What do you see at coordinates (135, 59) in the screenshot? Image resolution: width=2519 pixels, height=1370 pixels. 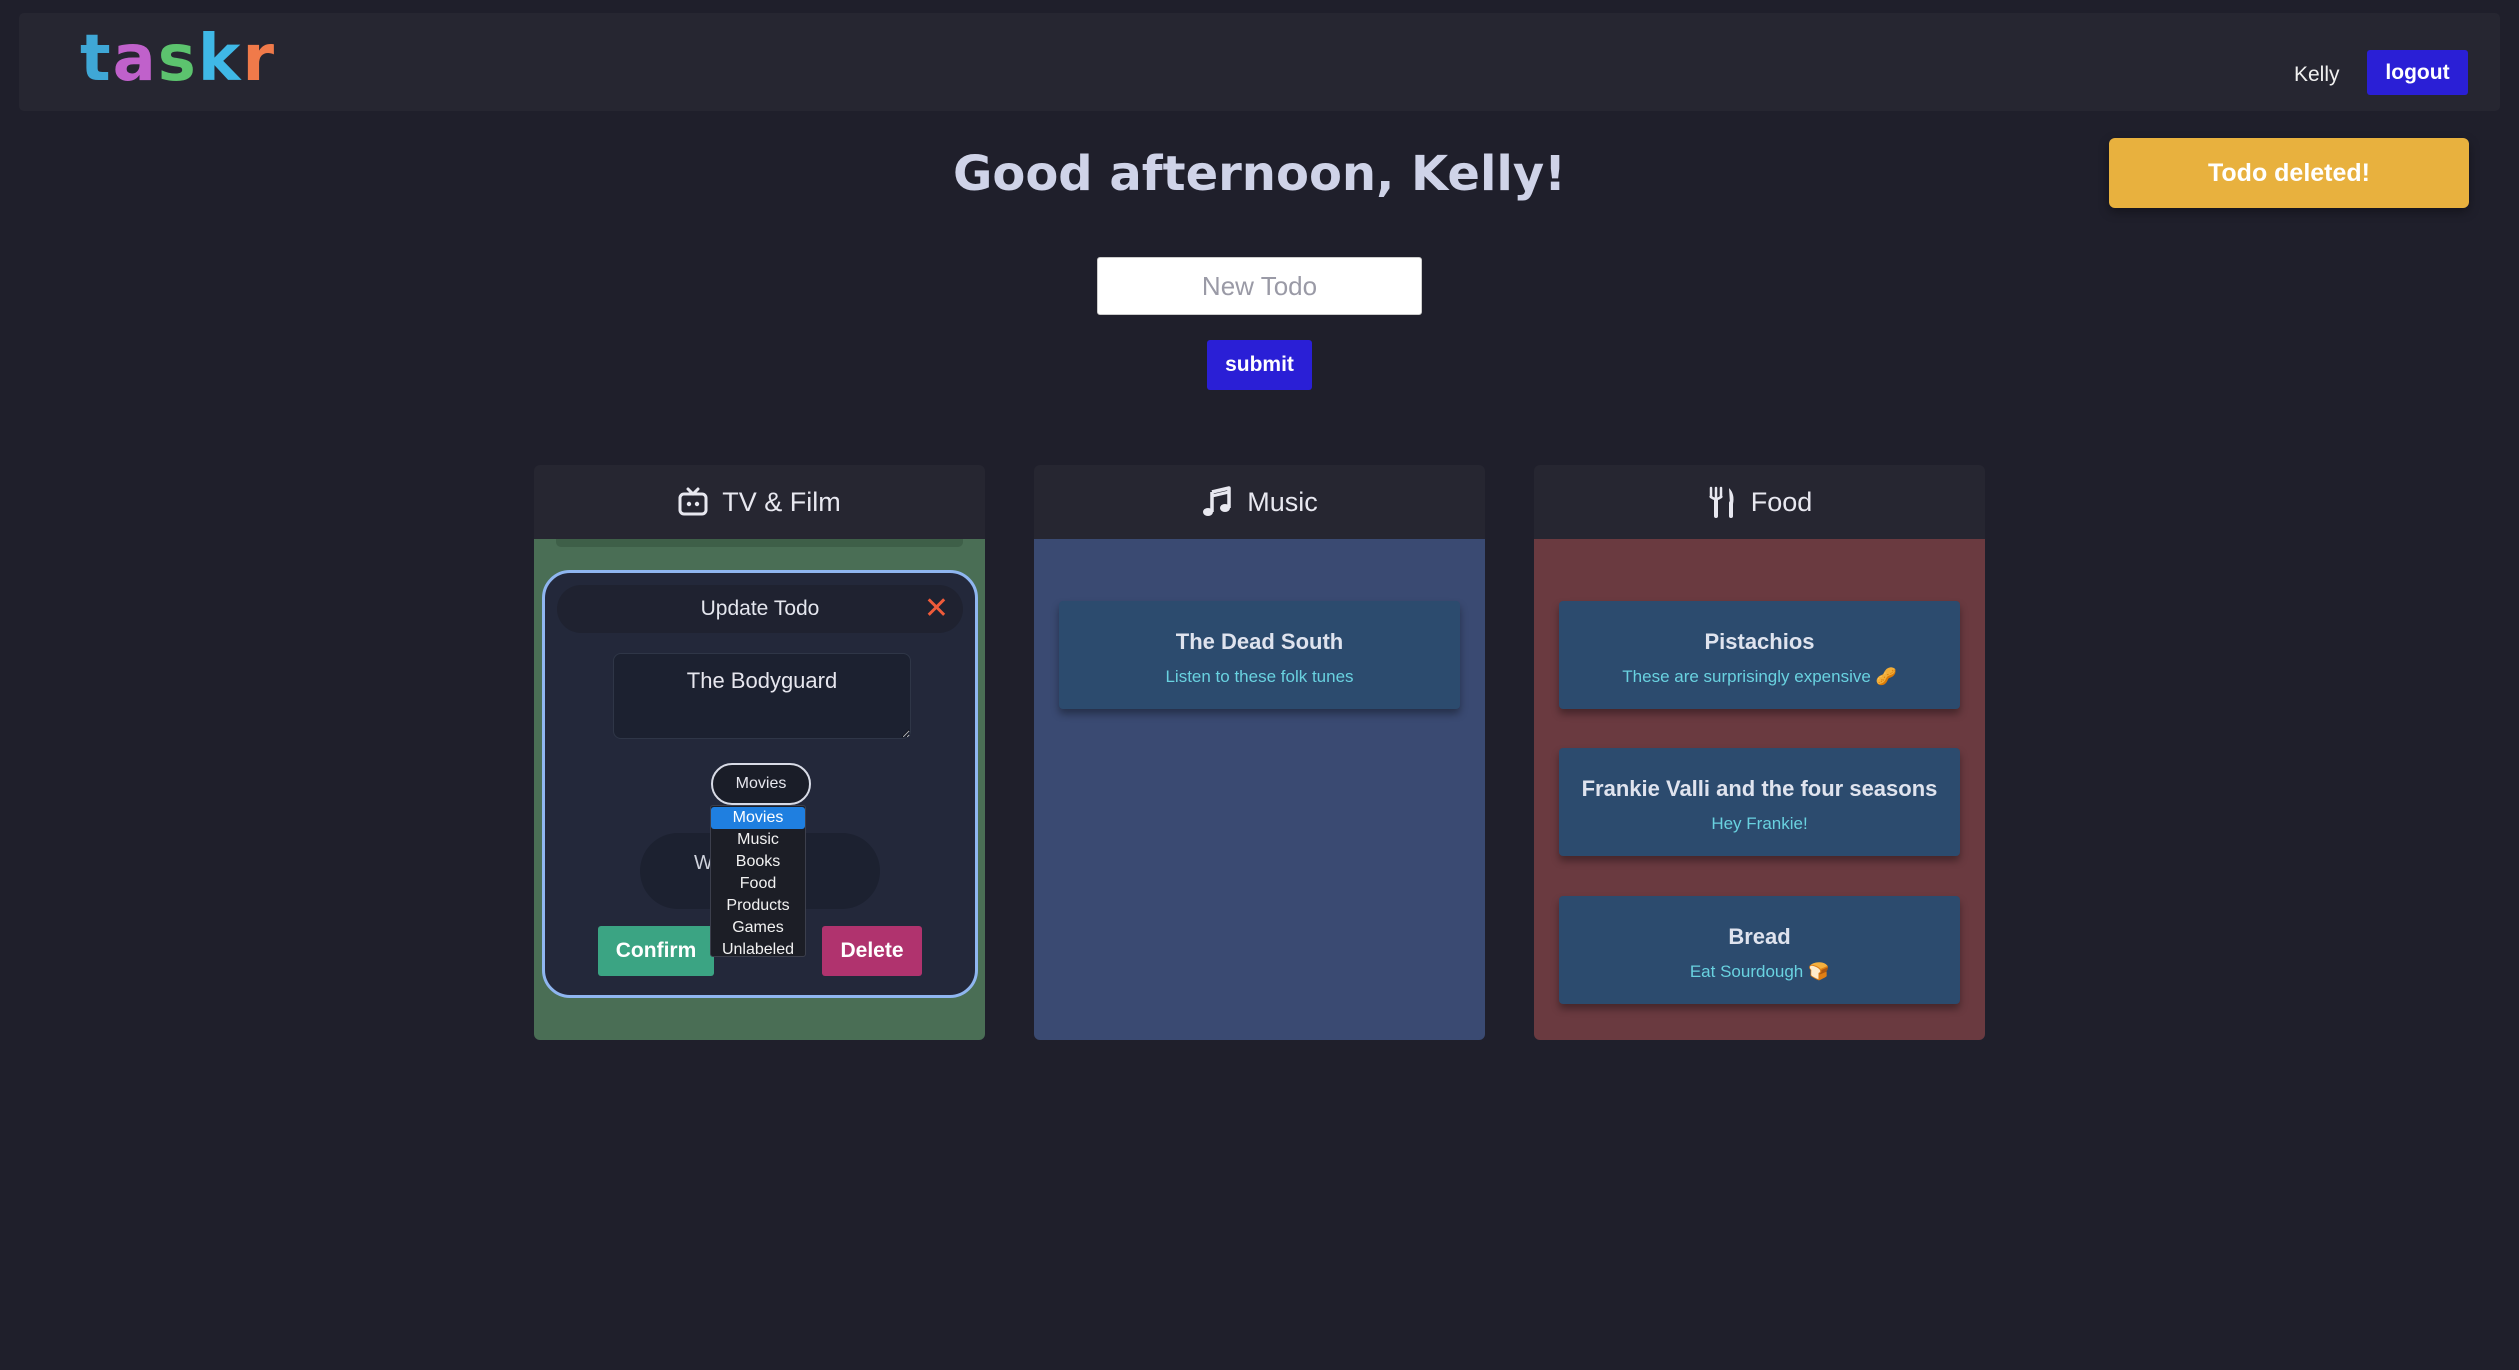 I see `logo-letter: a` at bounding box center [135, 59].